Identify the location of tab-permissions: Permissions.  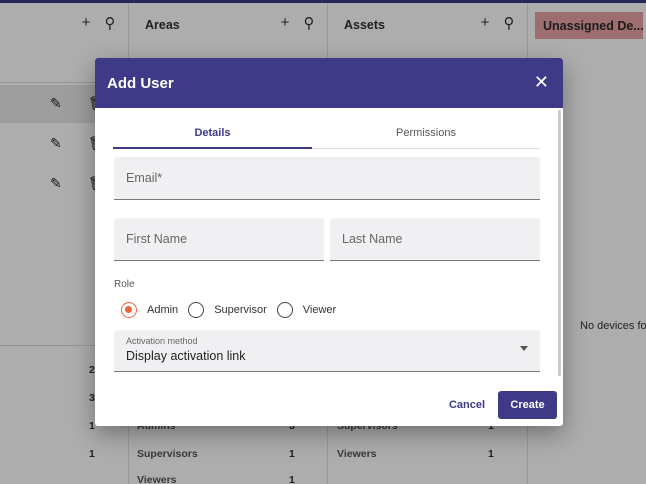
(426, 132).